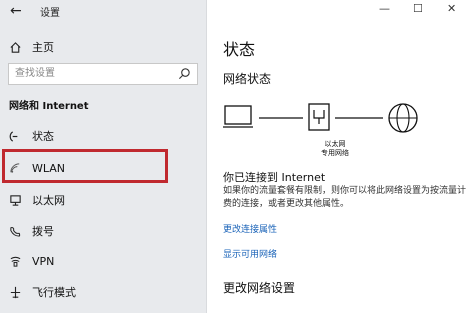 This screenshot has height=313, width=475. What do you see at coordinates (48, 200) in the screenshot?
I see `nav-item-label: 以太网` at bounding box center [48, 200].